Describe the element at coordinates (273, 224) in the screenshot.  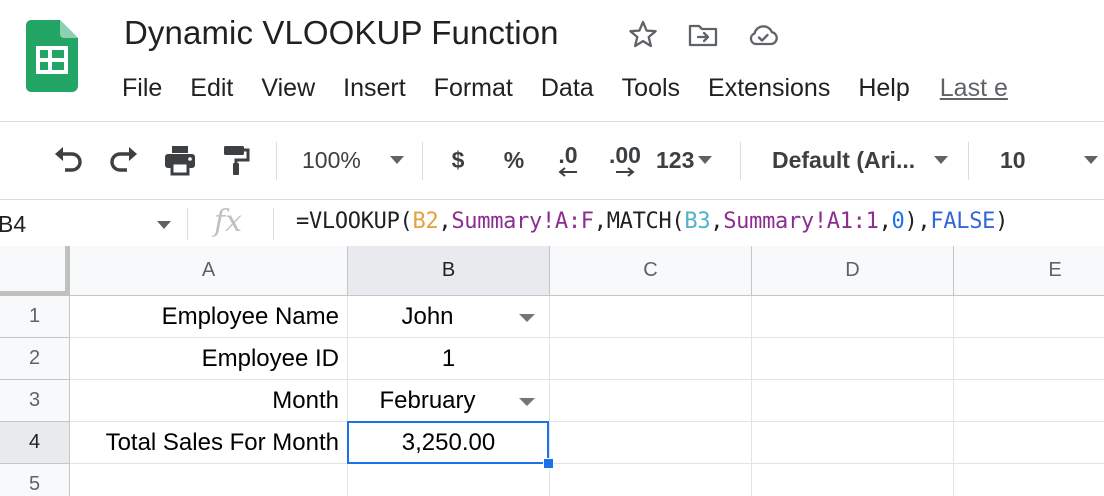
I see `formula-bar-divider` at that location.